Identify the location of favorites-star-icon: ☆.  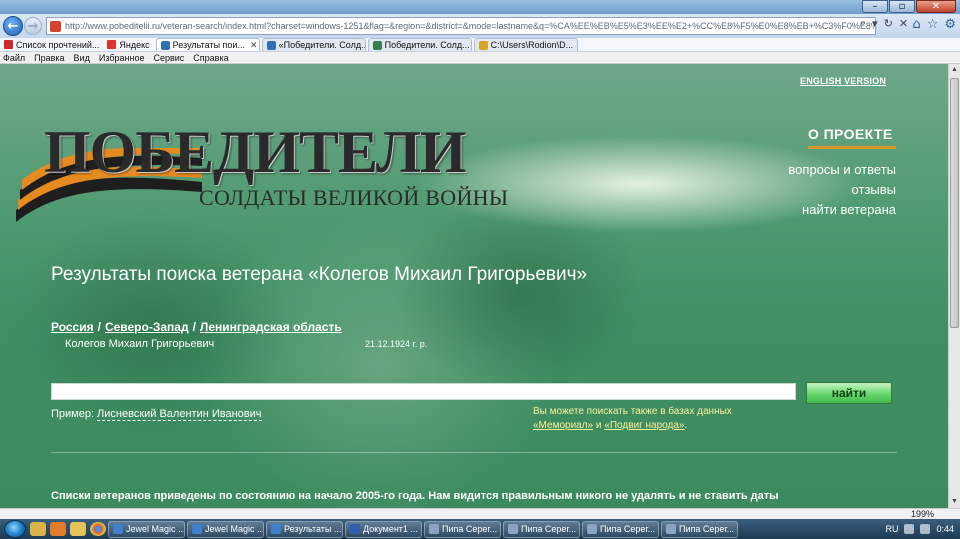
(933, 24).